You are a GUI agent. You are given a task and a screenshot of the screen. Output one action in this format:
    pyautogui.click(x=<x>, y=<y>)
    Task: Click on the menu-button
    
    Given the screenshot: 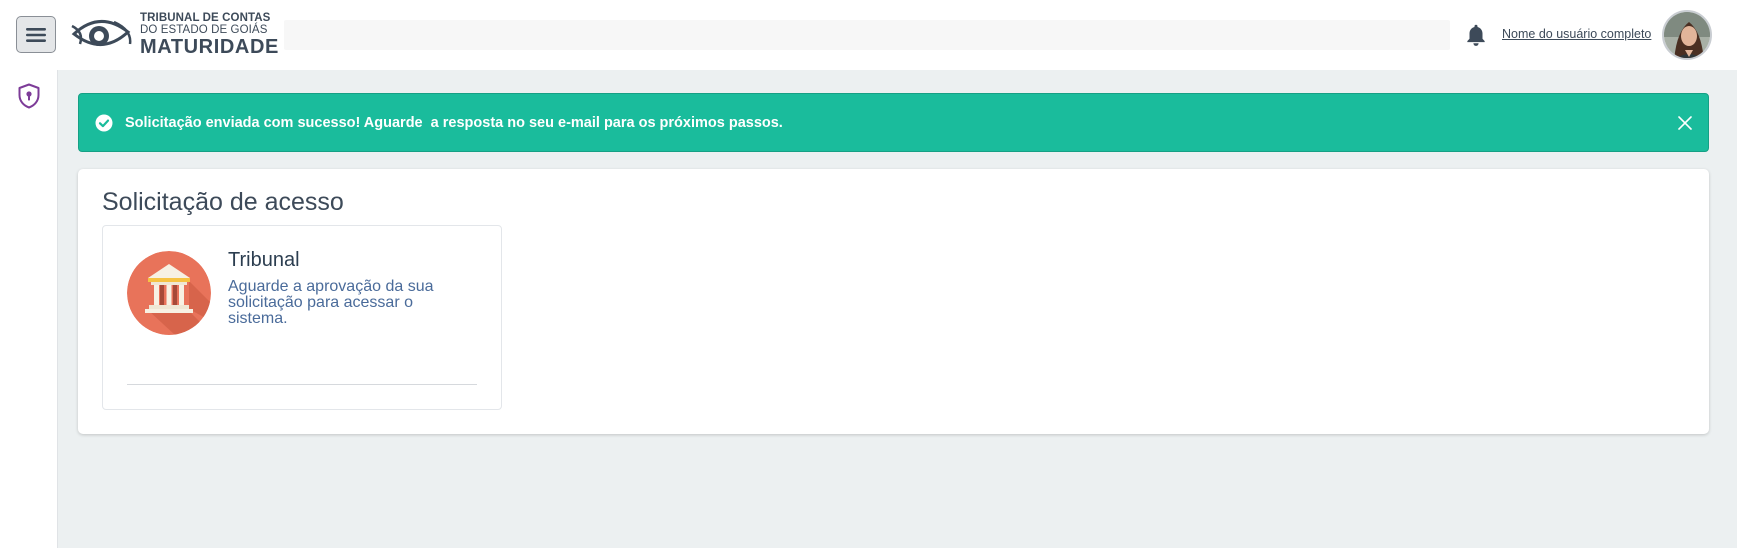 What is the action you would take?
    pyautogui.click(x=36, y=34)
    